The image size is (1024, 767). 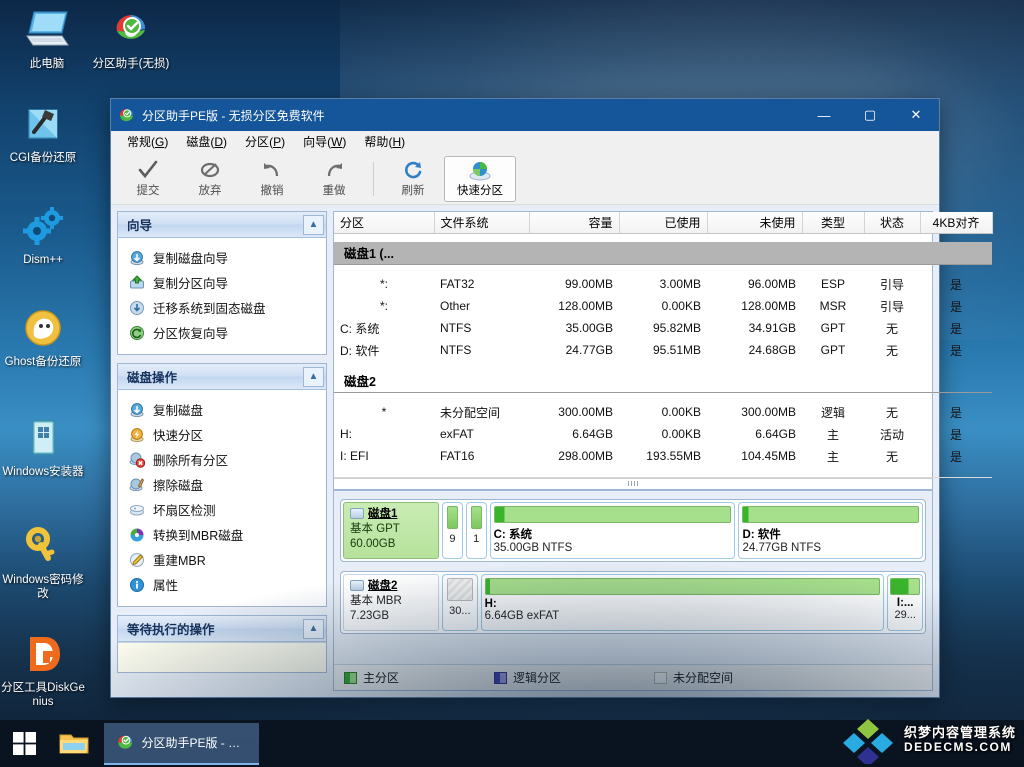 What do you see at coordinates (768, 306) in the screenshot?
I see `cell-unused: 128.00MB` at bounding box center [768, 306].